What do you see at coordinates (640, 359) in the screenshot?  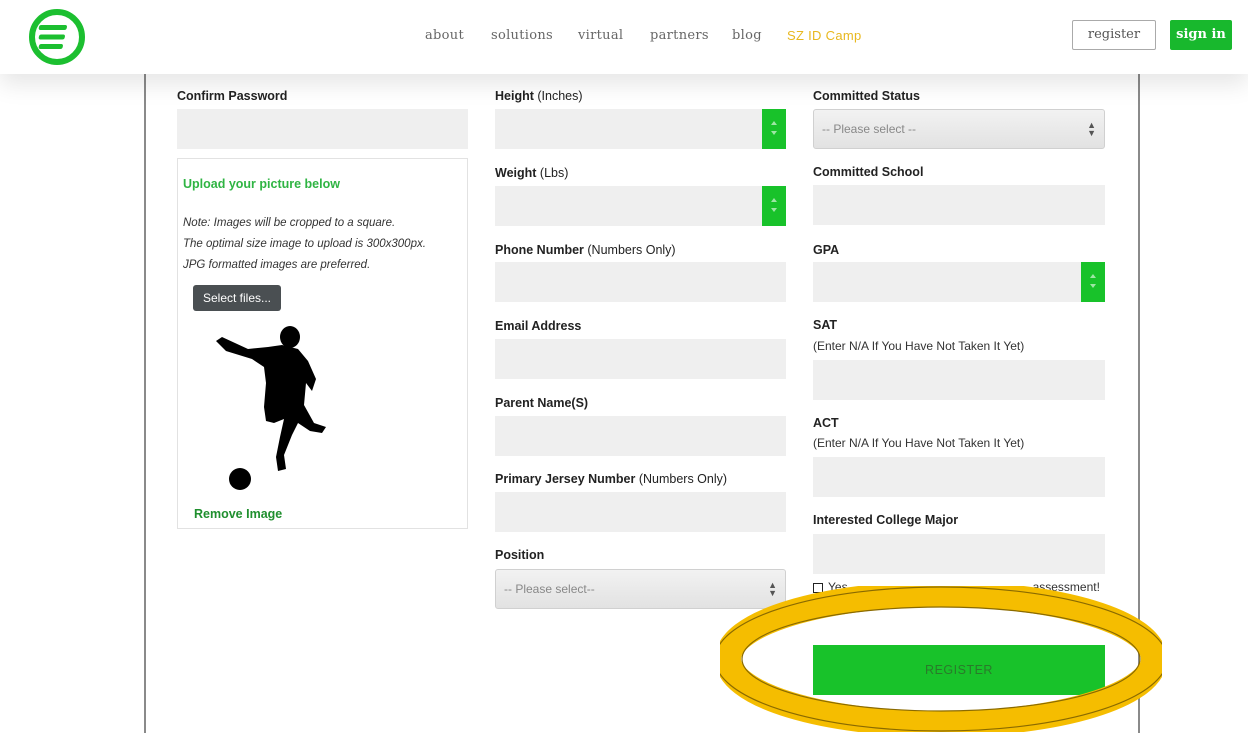 I see `email-input` at bounding box center [640, 359].